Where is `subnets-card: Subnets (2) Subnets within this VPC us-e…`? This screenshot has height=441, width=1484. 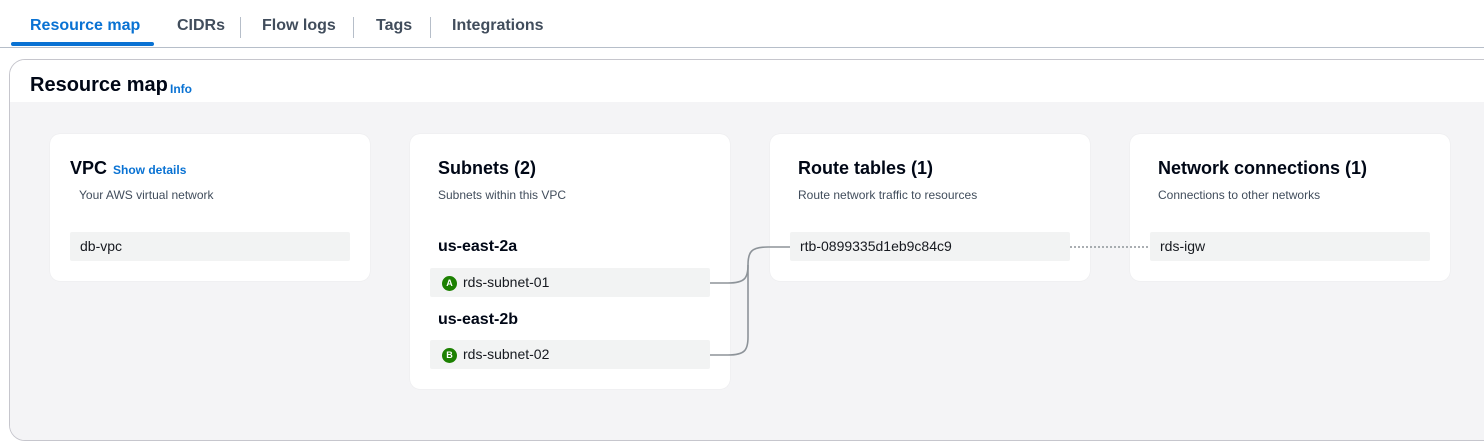 subnets-card: Subnets (2) Subnets within this VPC us-e… is located at coordinates (570, 261).